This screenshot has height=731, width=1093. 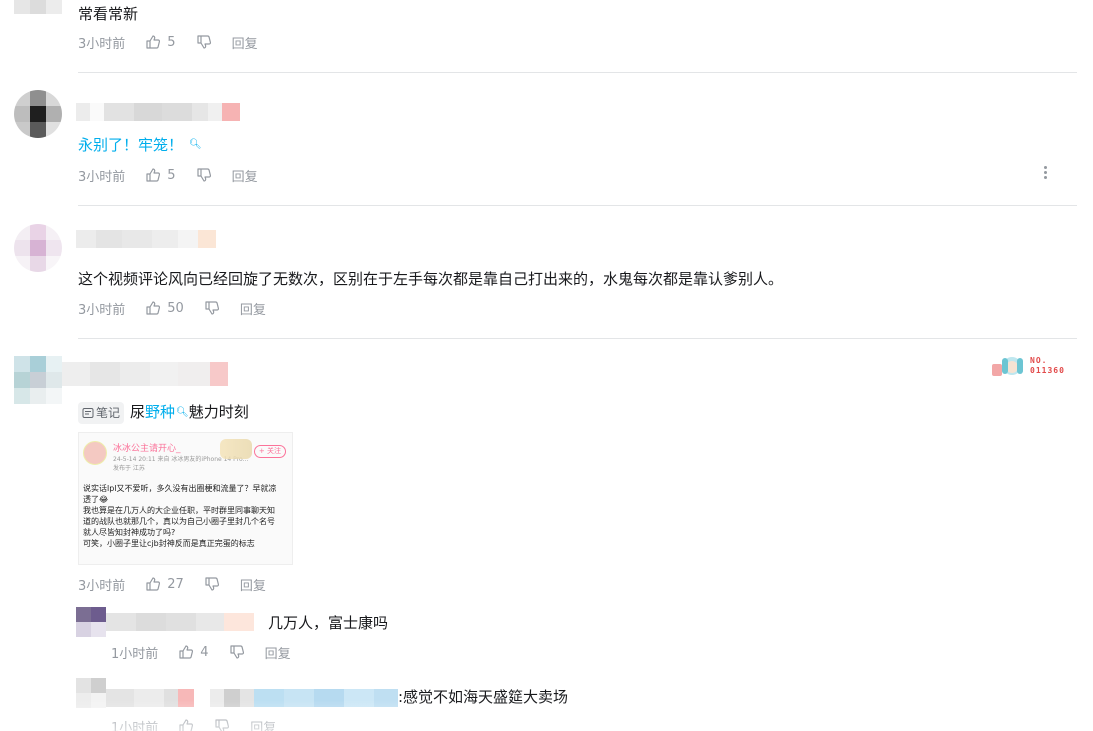 I want to click on comment-text: 常看常新, so click(x=108, y=14).